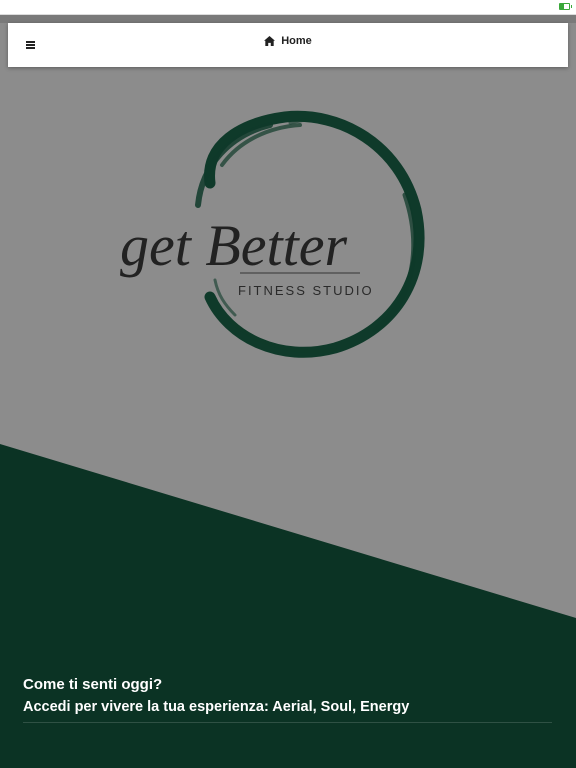  I want to click on logo-script-text: get Better, so click(234, 245).